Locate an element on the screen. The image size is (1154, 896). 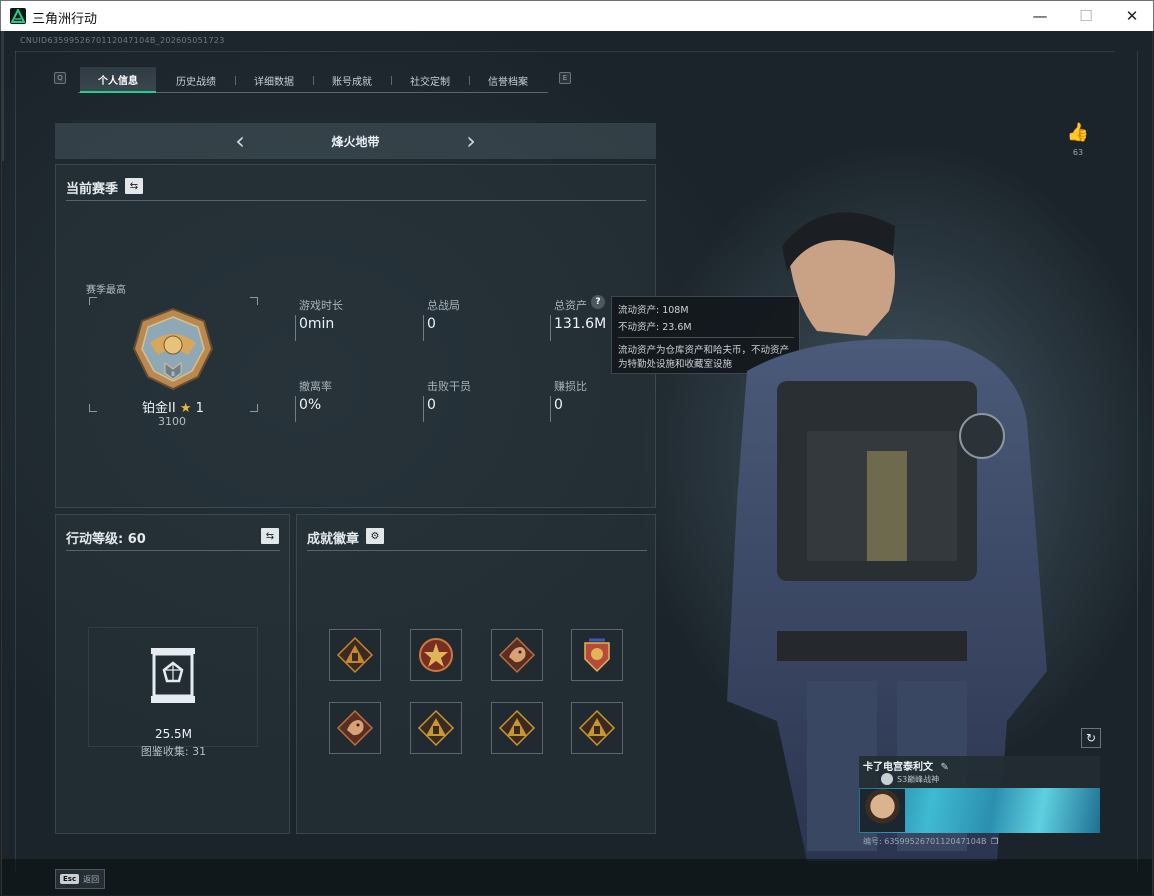
kills-value: 0 is located at coordinates (431, 405).